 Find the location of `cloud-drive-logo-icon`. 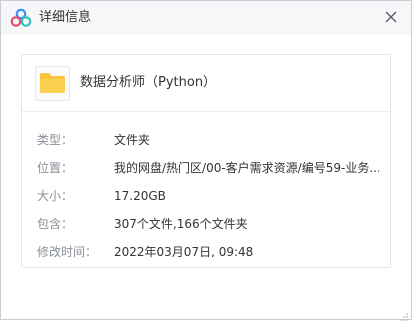

cloud-drive-logo-icon is located at coordinates (21, 18).